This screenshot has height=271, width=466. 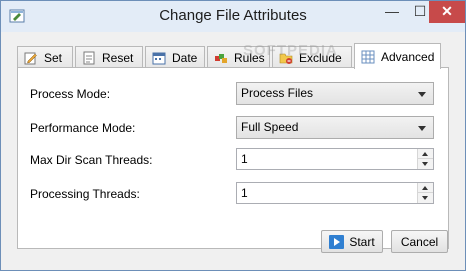 What do you see at coordinates (244, 159) in the screenshot?
I see `max-dir-scan-threads-value: 1` at bounding box center [244, 159].